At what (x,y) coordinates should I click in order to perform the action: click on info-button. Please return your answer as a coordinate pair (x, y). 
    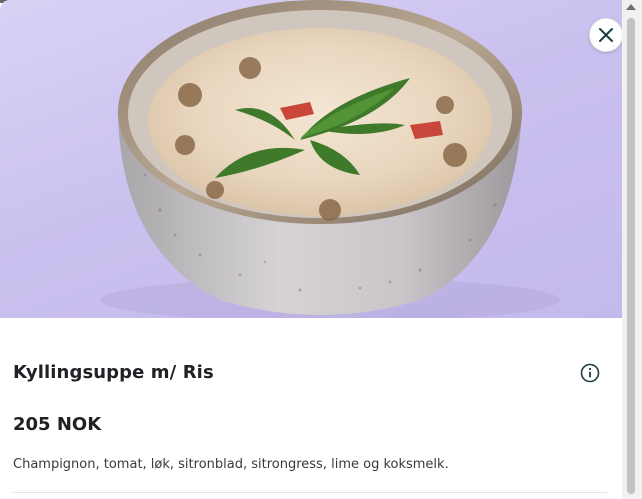
    Looking at the image, I should click on (590, 373).